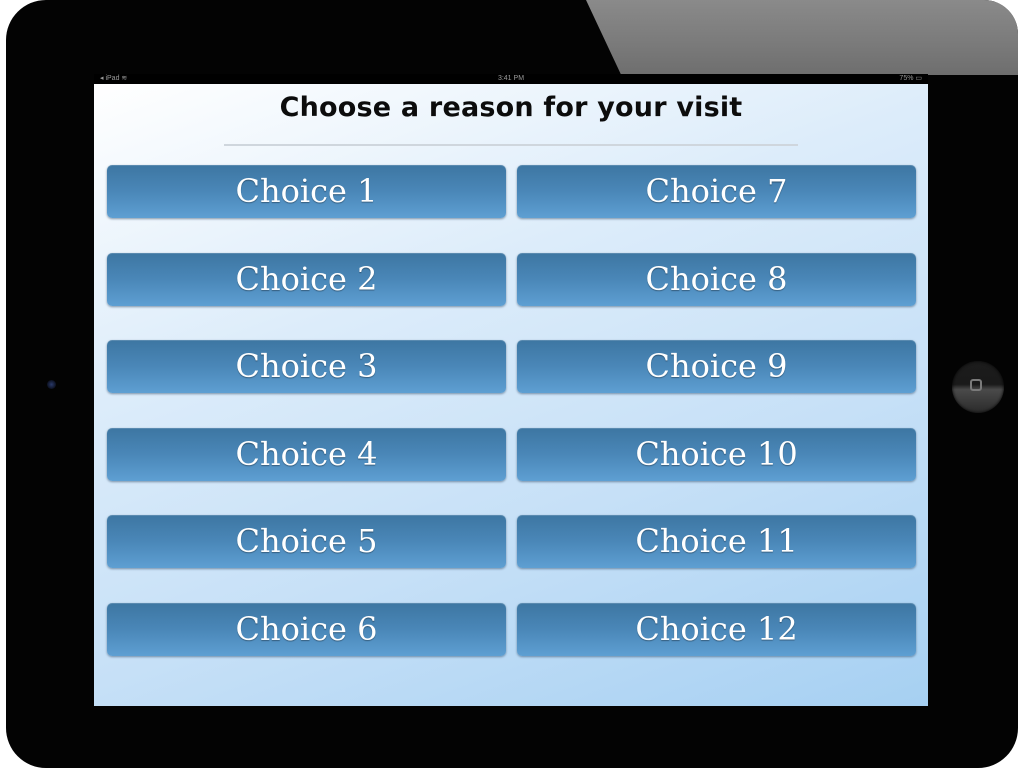 Image resolution: width=1024 pixels, height=768 pixels. Describe the element at coordinates (716, 279) in the screenshot. I see `choice-button-8: Choice 8` at that location.